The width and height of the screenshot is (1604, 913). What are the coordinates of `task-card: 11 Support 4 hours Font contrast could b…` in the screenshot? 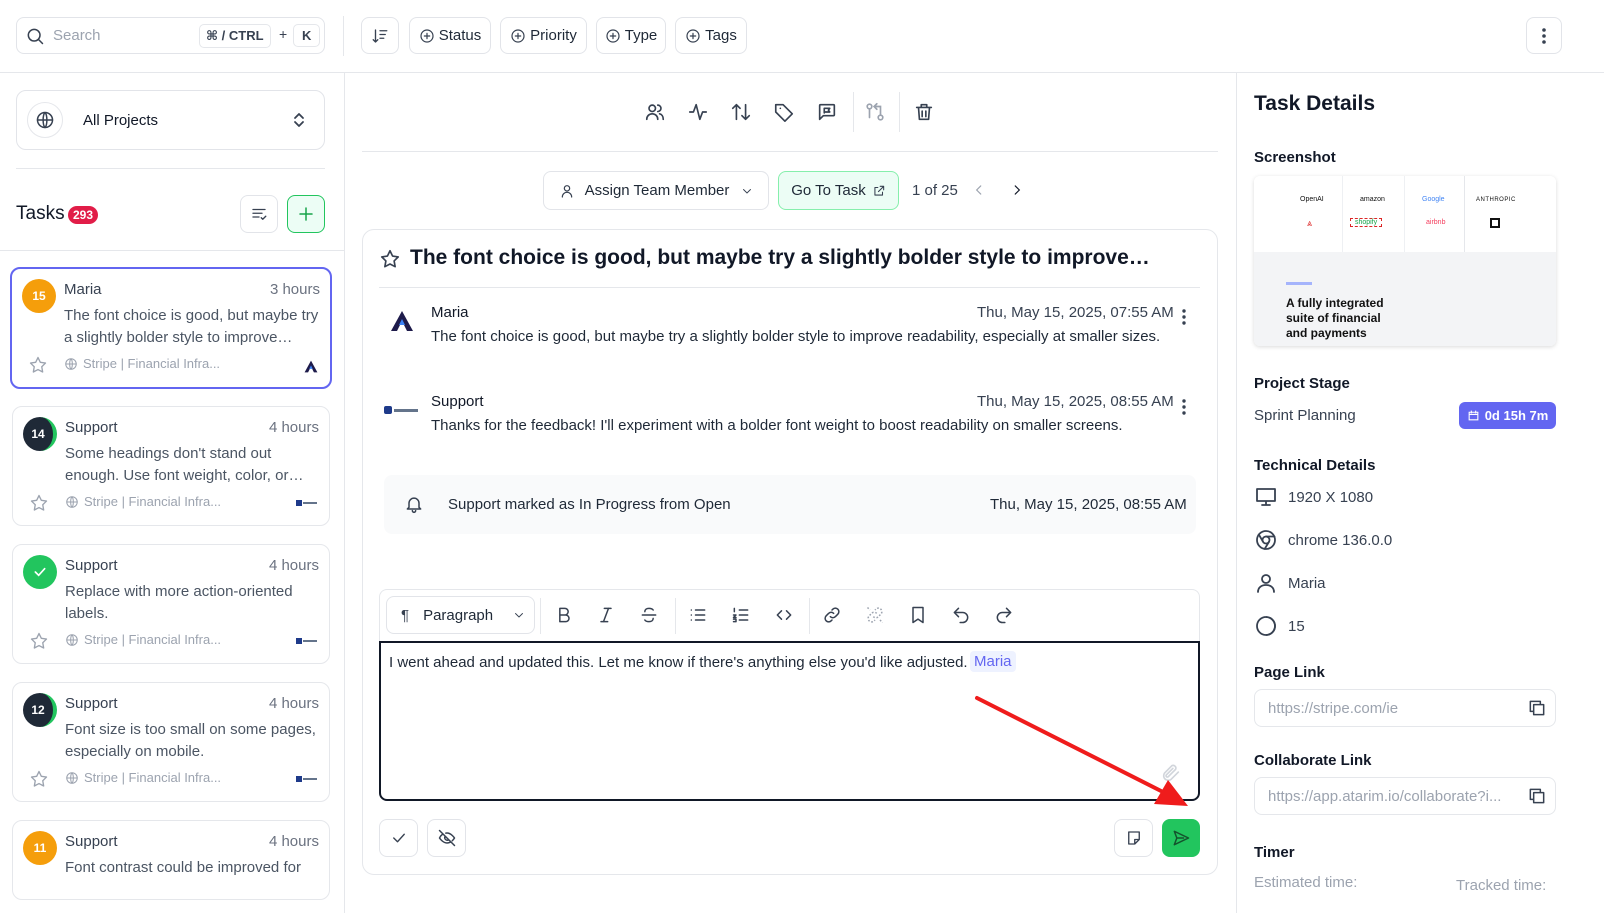 It's located at (171, 860).